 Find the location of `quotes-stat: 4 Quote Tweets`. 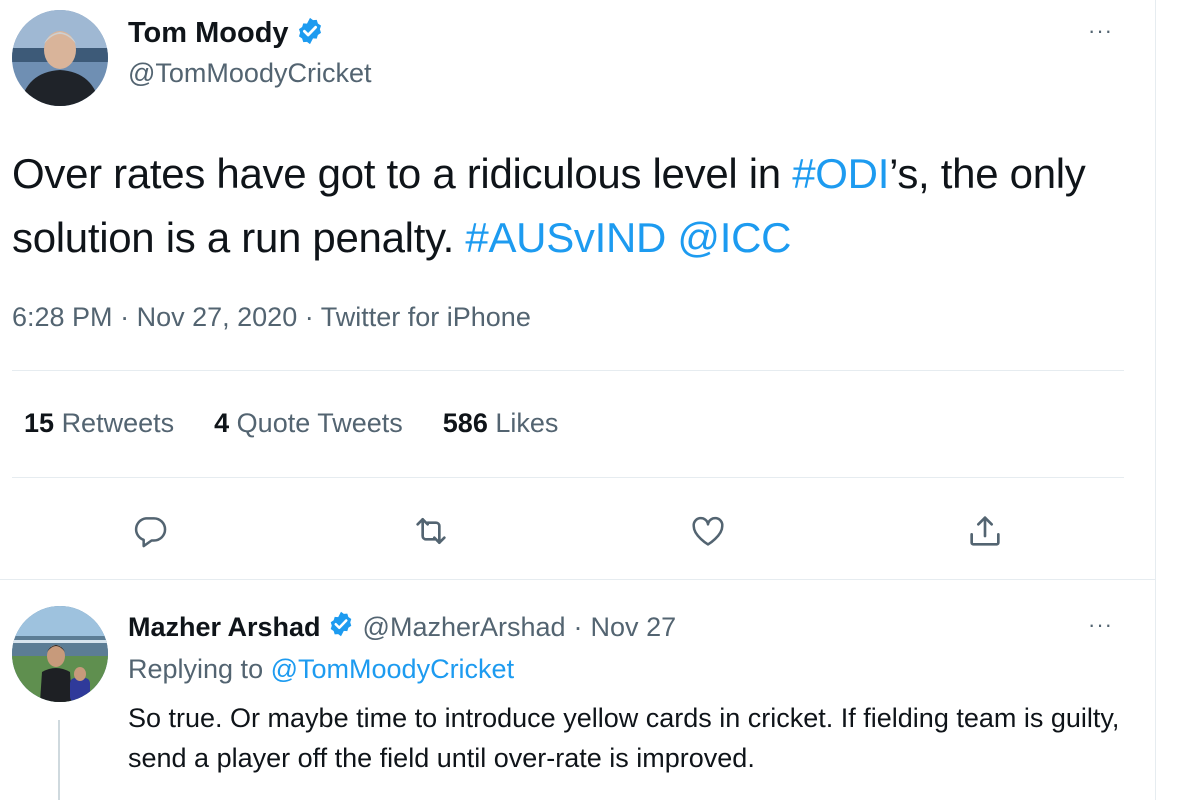

quotes-stat: 4 Quote Tweets is located at coordinates (308, 423).